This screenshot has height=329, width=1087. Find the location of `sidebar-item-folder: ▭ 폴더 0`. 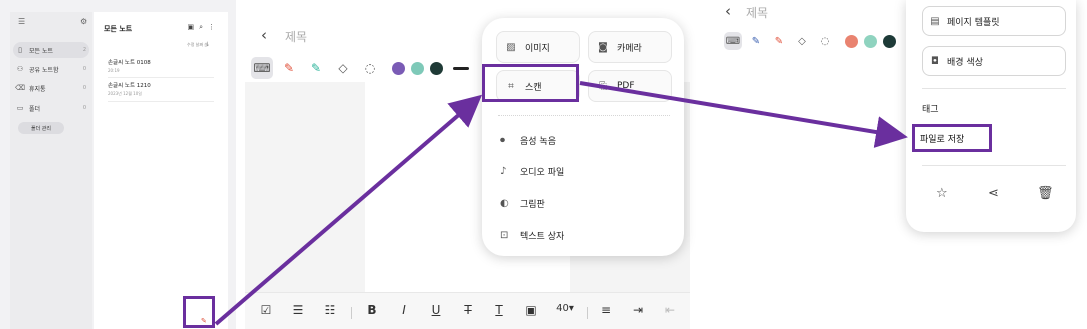

sidebar-item-folder: ▭ 폴더 0 is located at coordinates (51, 108).